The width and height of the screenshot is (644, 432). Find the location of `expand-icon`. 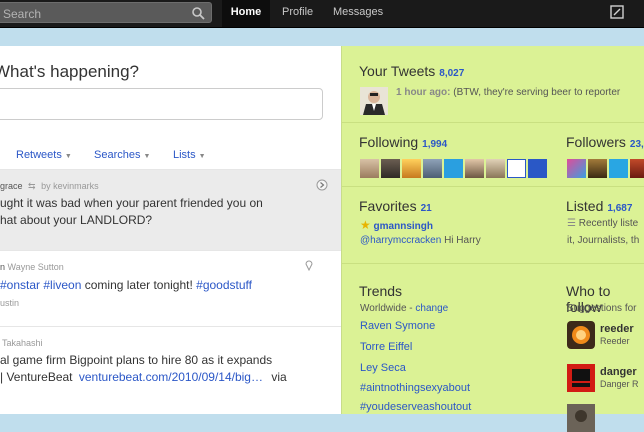

expand-icon is located at coordinates (322, 185).